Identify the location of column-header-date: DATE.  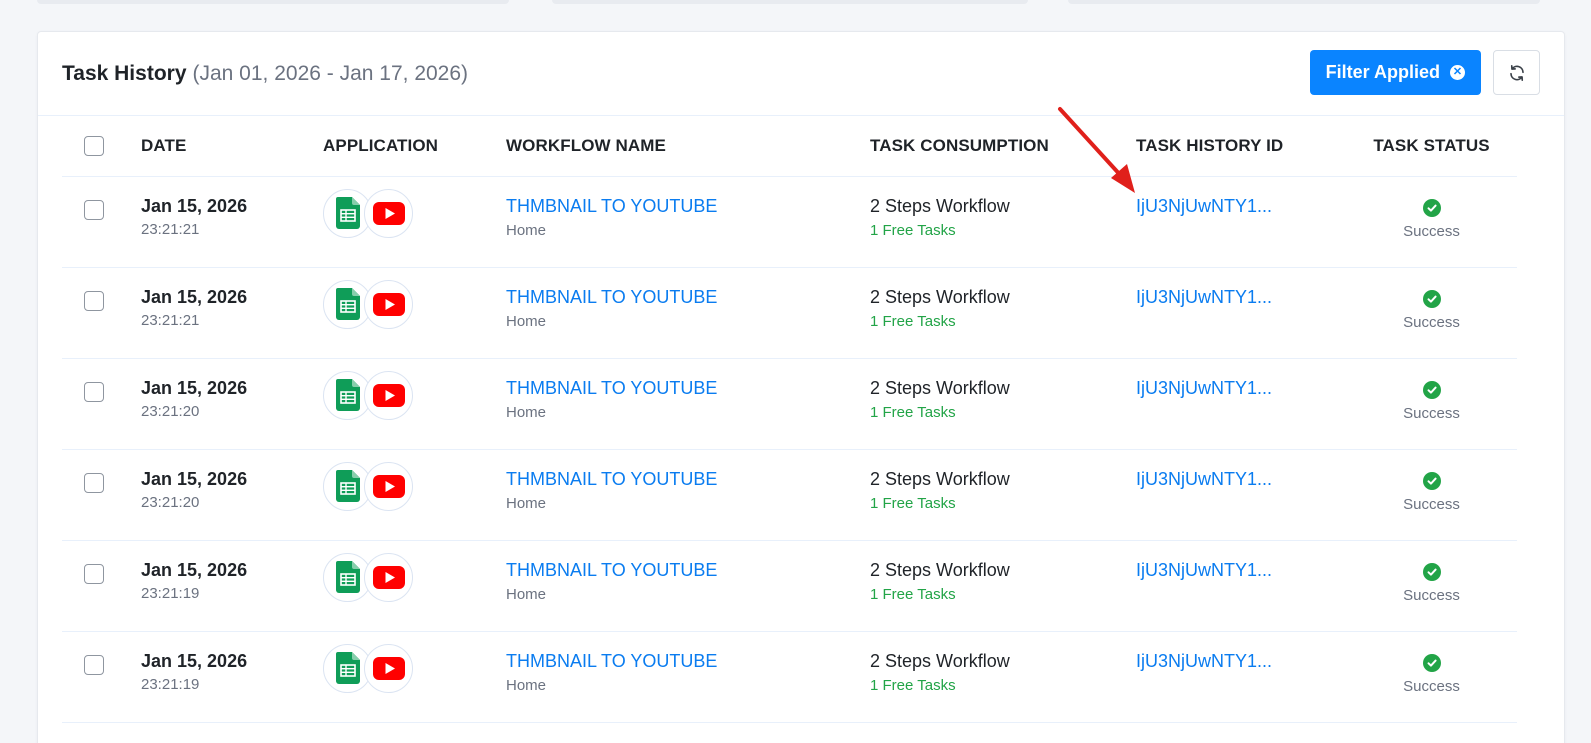
(232, 146).